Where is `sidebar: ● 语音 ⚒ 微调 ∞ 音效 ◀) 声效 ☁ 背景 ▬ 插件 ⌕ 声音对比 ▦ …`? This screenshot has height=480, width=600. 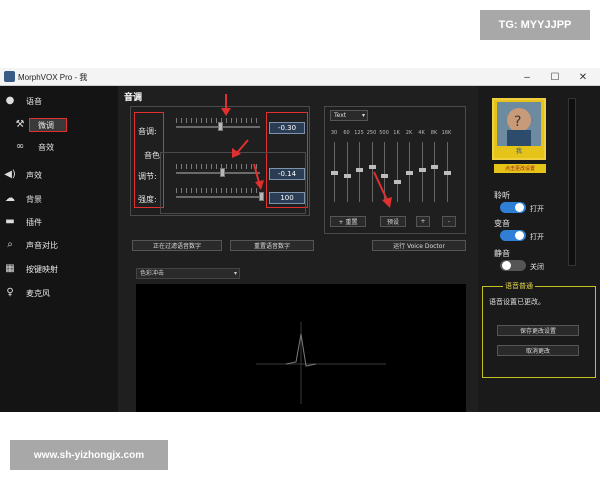 sidebar: ● 语音 ⚒ 微调 ∞ 音效 ◀) 声效 ☁ 背景 ▬ 插件 ⌕ 声音对比 ▦ … is located at coordinates (59, 249).